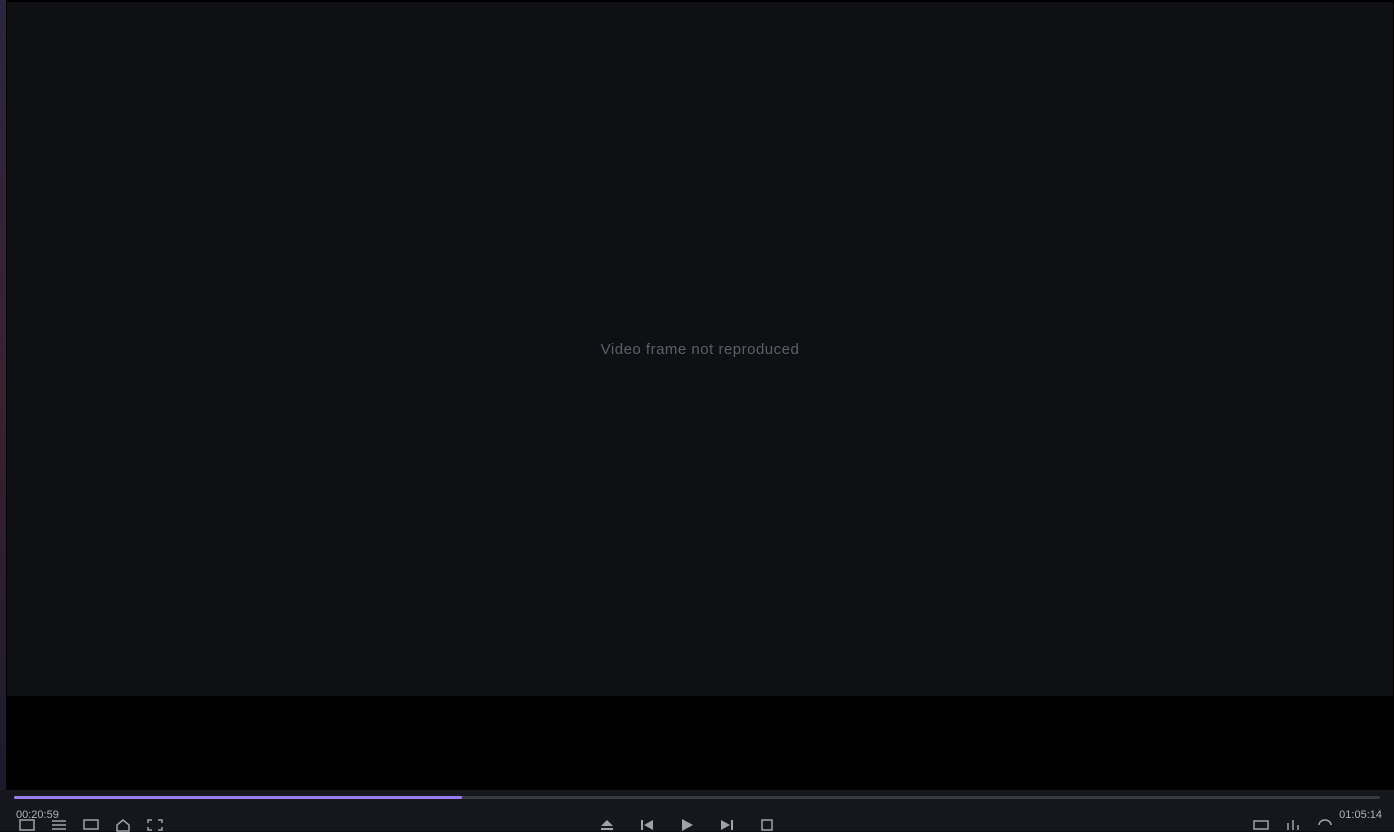  What do you see at coordinates (607, 825) in the screenshot?
I see `eject-icon` at bounding box center [607, 825].